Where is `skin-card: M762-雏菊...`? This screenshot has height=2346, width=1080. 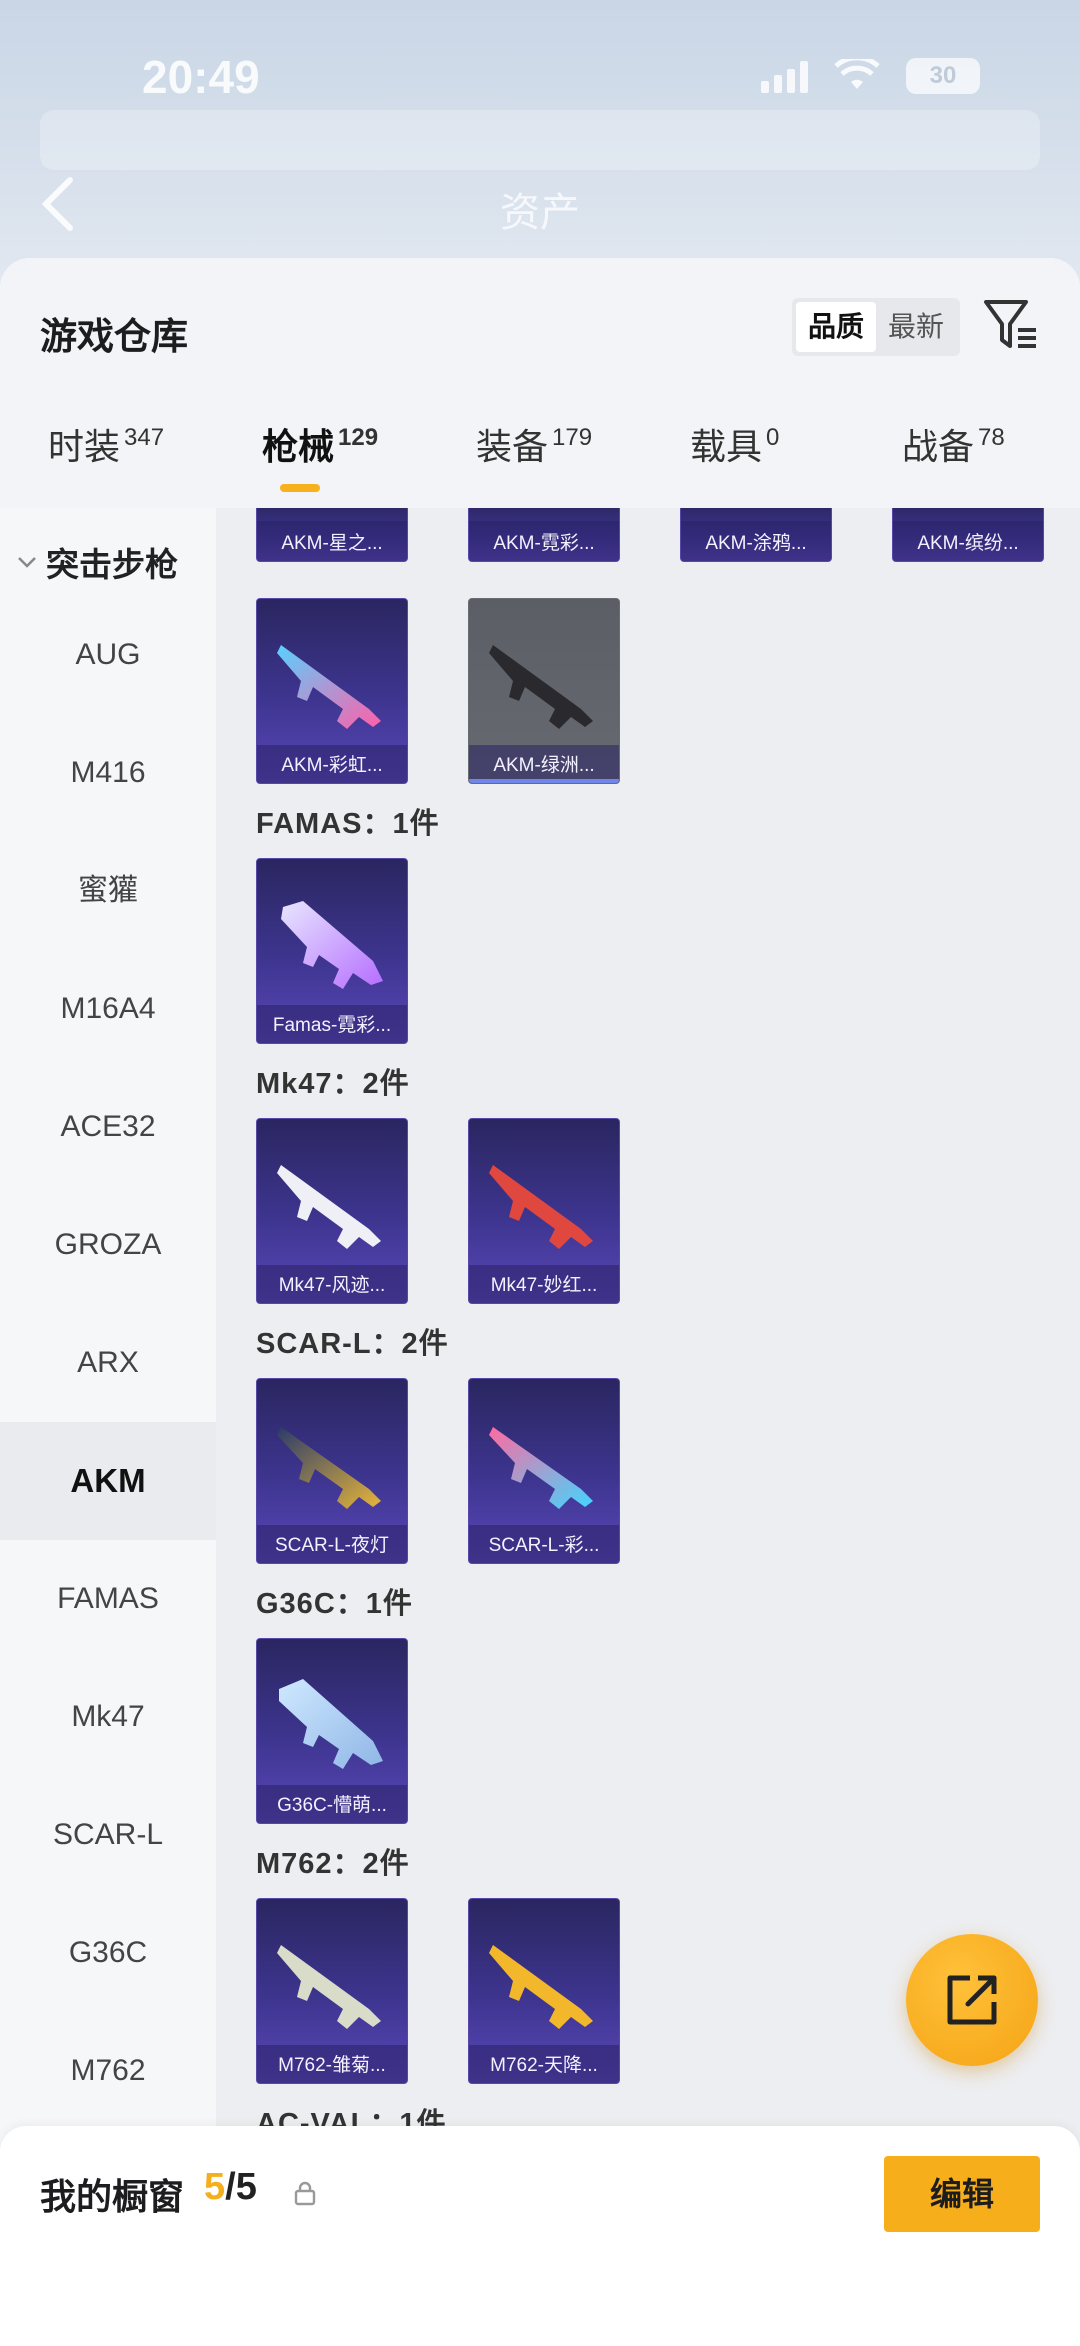 skin-card: M762-雏菊... is located at coordinates (332, 1991).